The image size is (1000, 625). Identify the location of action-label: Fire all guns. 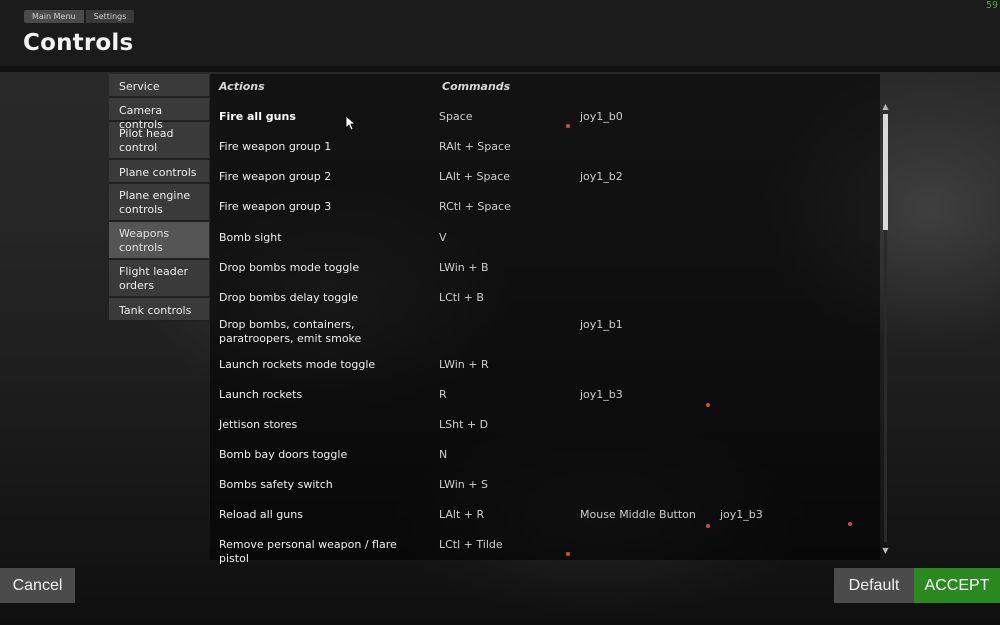
(257, 116).